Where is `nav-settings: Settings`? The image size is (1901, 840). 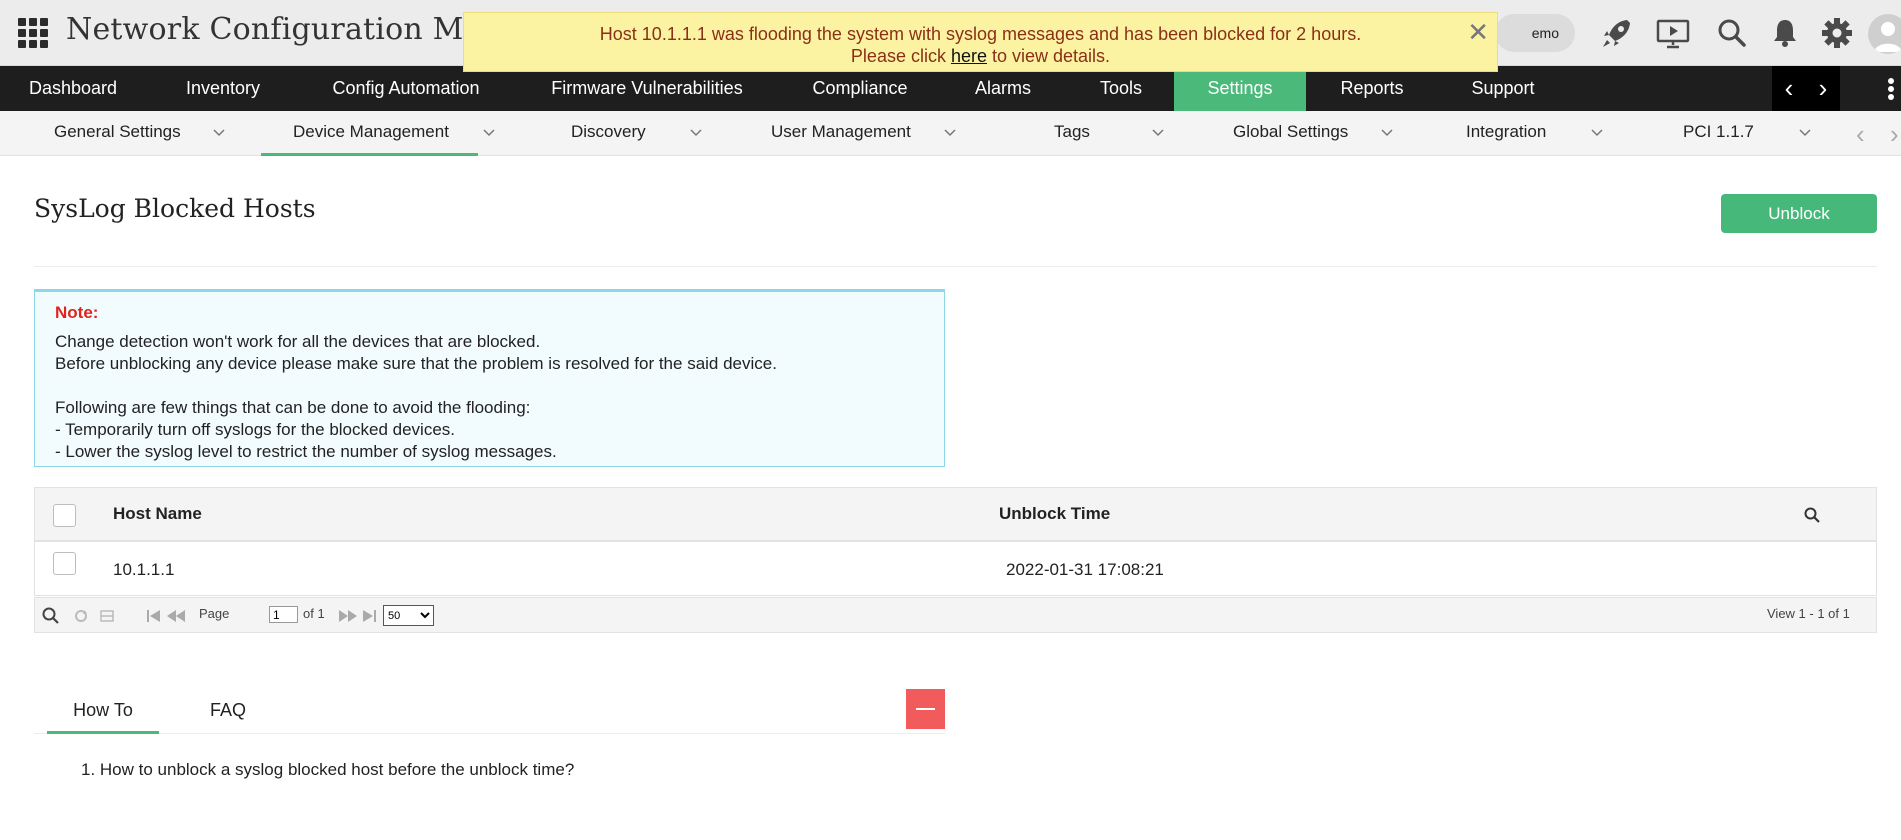
nav-settings: Settings is located at coordinates (1240, 88).